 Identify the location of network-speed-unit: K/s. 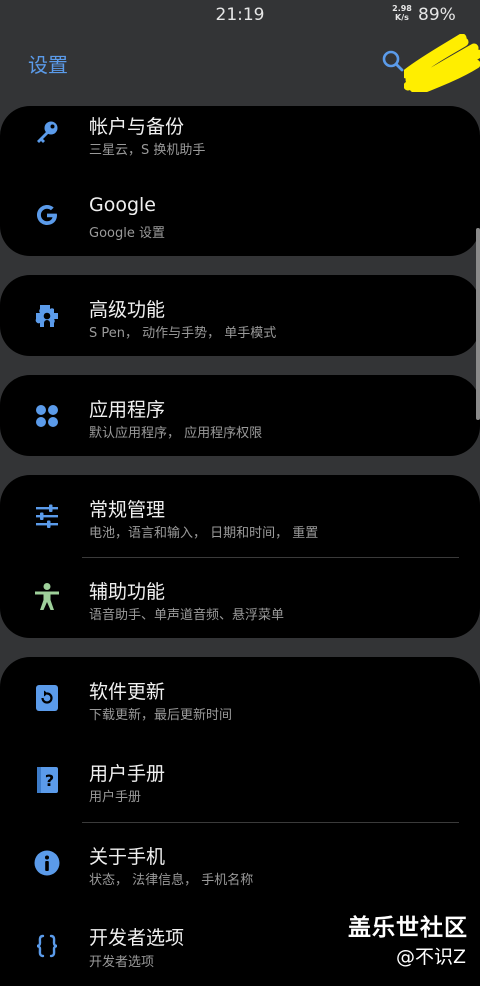
(402, 17).